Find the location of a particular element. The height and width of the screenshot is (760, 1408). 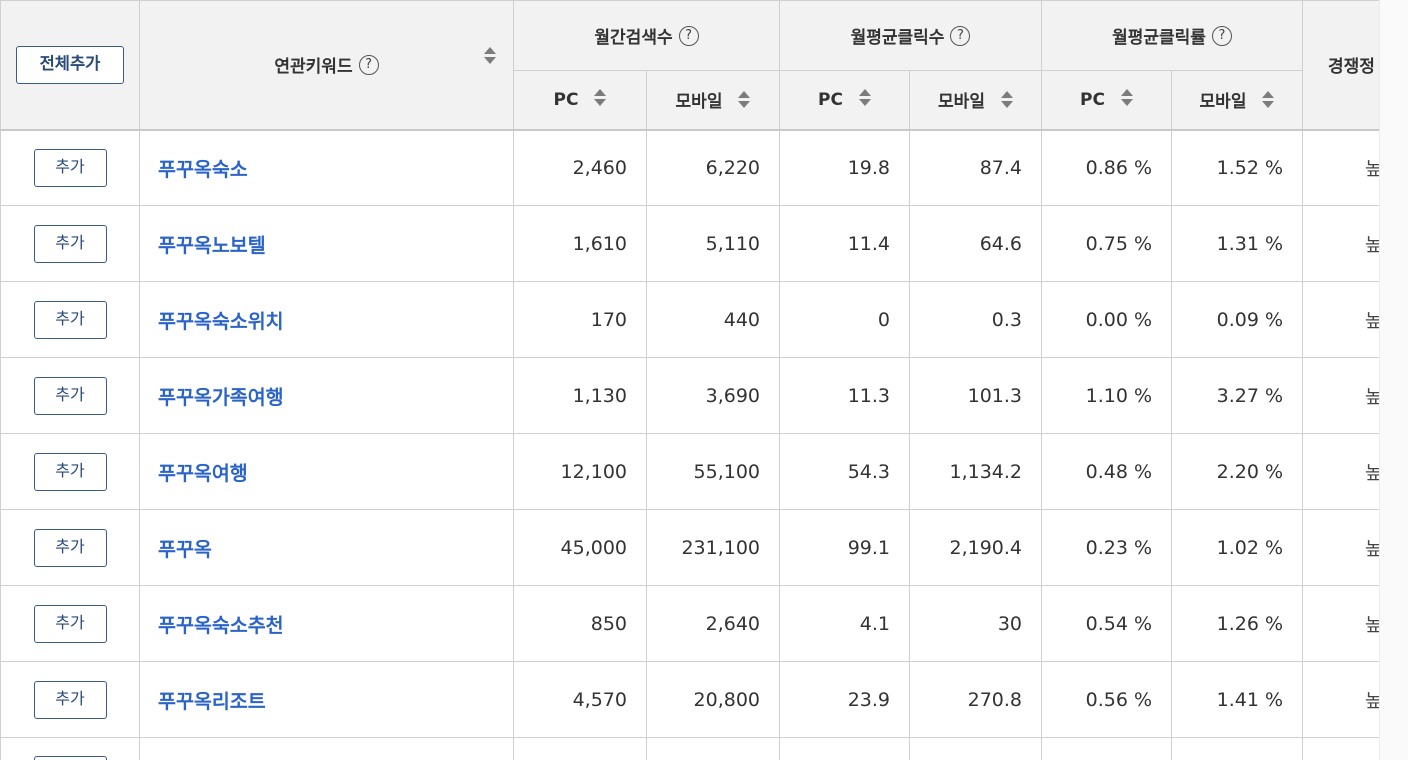

clicks-mobile-value: 87.4 is located at coordinates (976, 167).